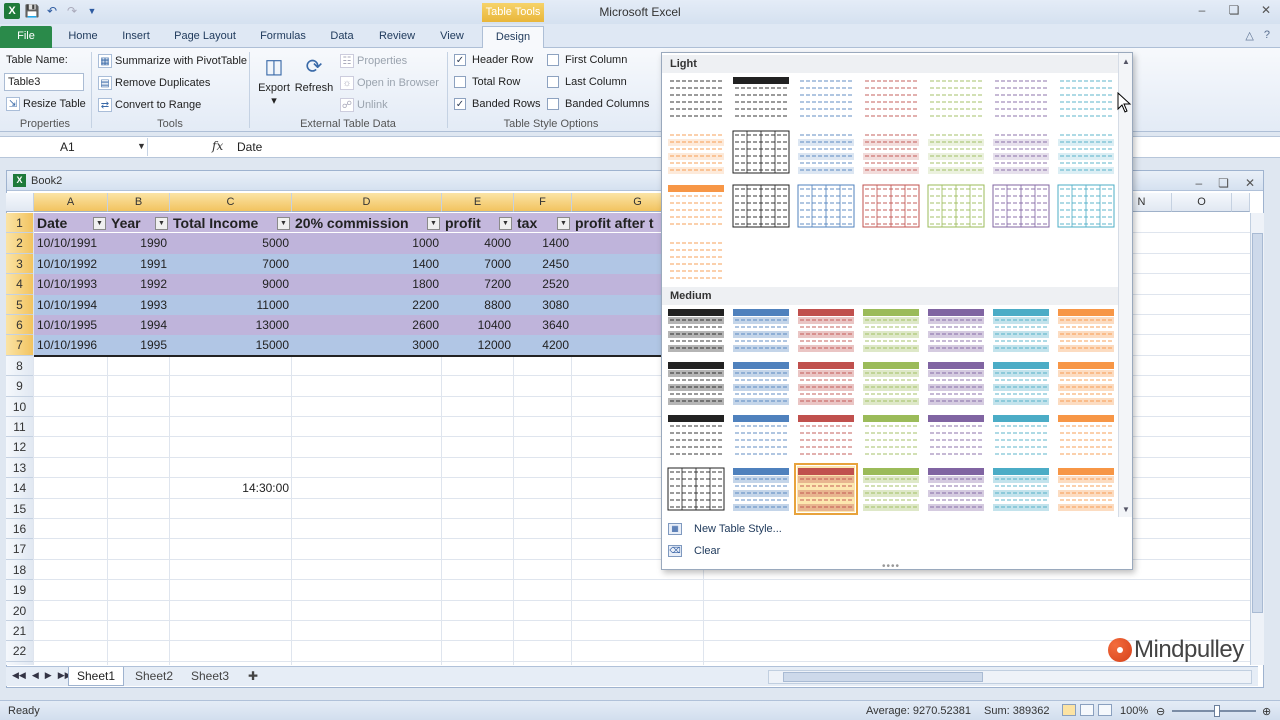 The width and height of the screenshot is (1280, 720). I want to click on row-header: 2, so click(20, 243).